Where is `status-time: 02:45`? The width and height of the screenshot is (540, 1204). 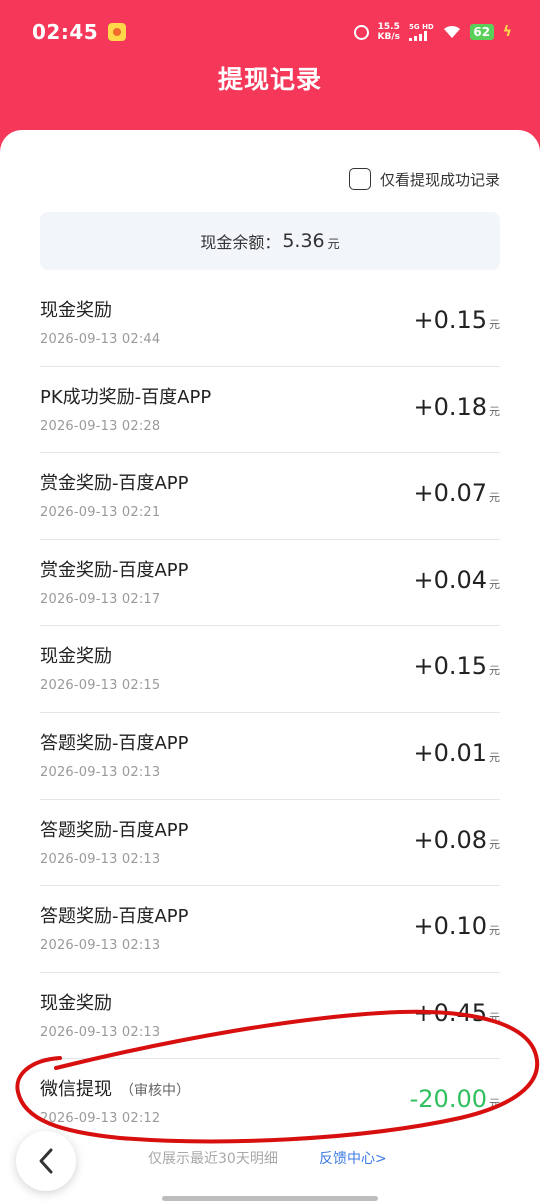
status-time: 02:45 is located at coordinates (65, 32).